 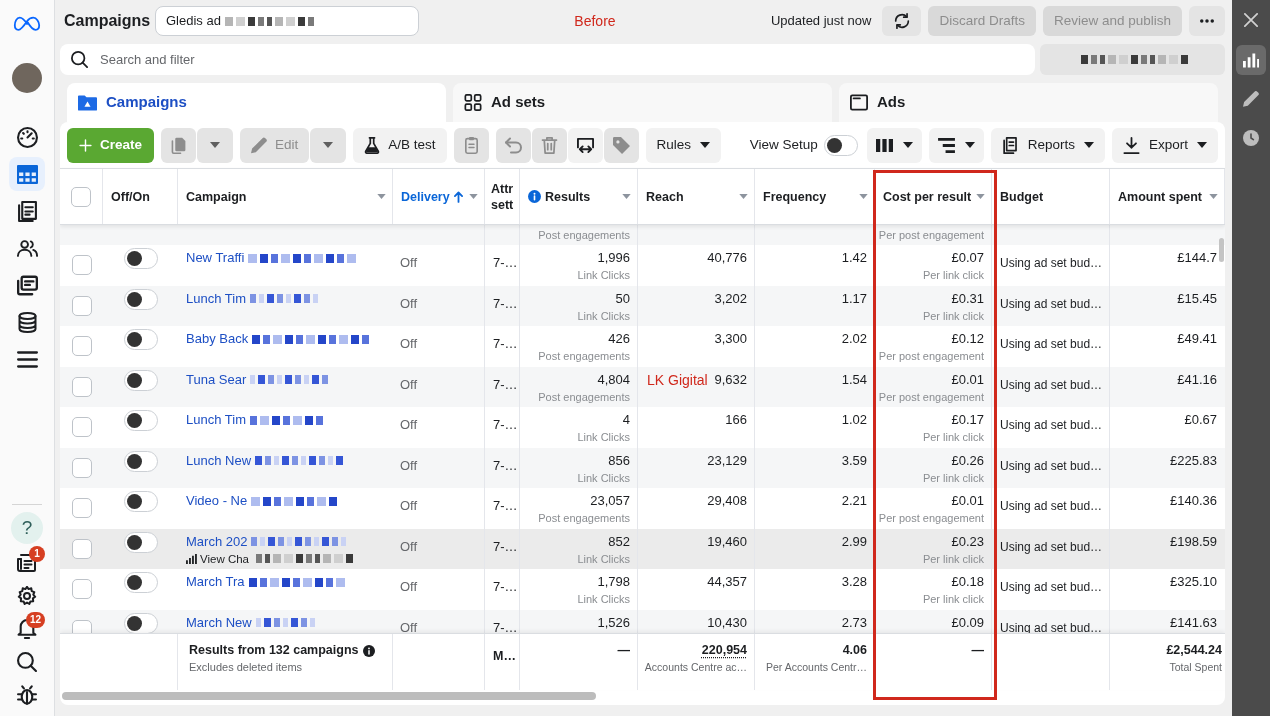 What do you see at coordinates (1164, 145) in the screenshot?
I see `export-button: Export` at bounding box center [1164, 145].